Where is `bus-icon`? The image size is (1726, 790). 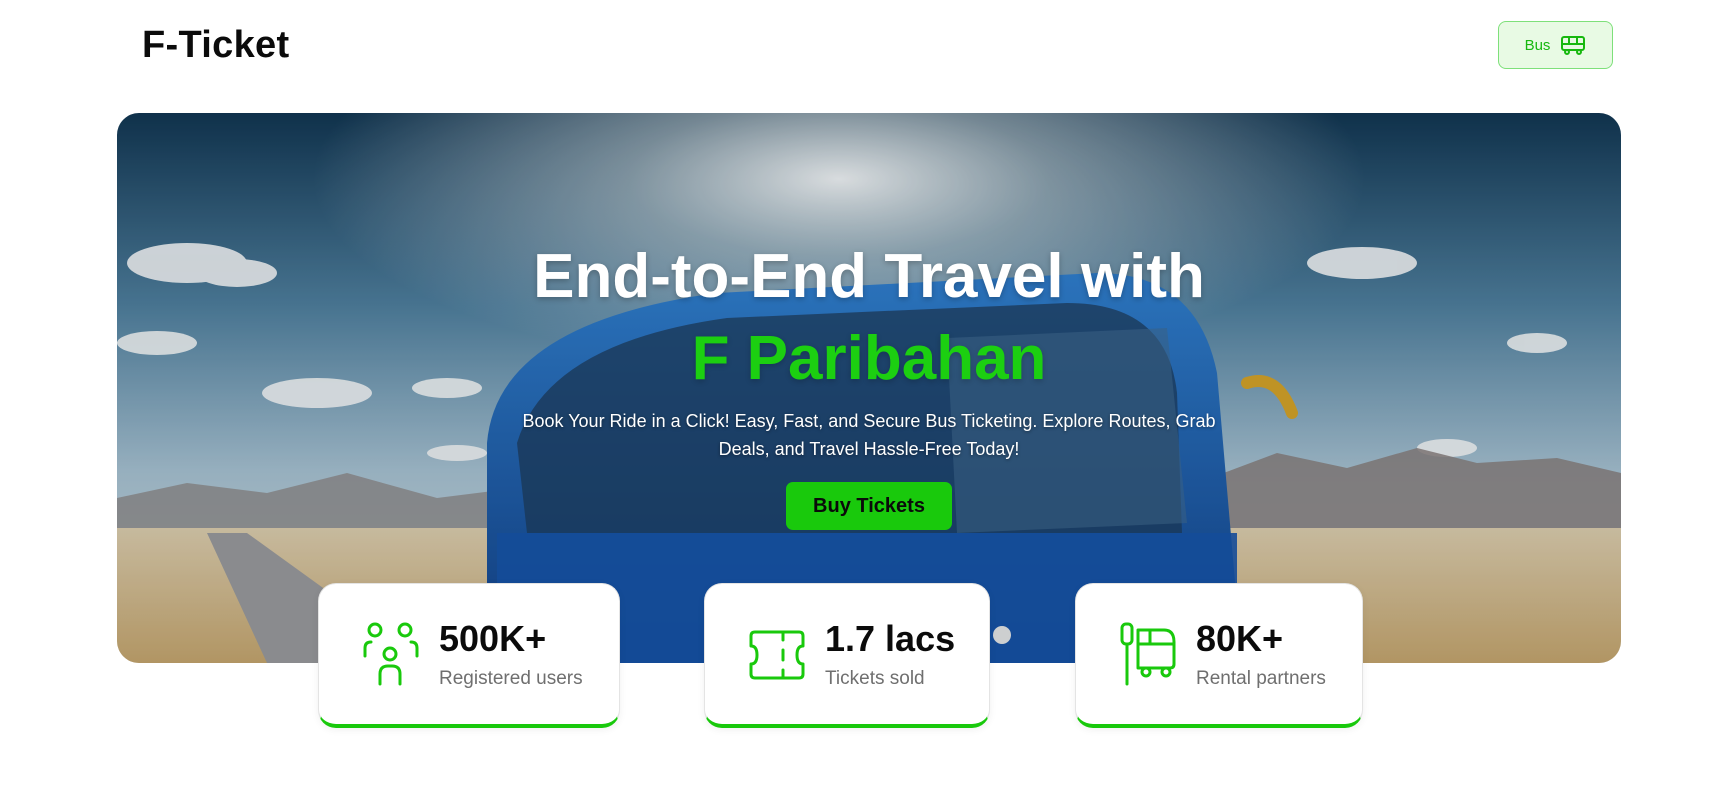
bus-icon is located at coordinates (1573, 45).